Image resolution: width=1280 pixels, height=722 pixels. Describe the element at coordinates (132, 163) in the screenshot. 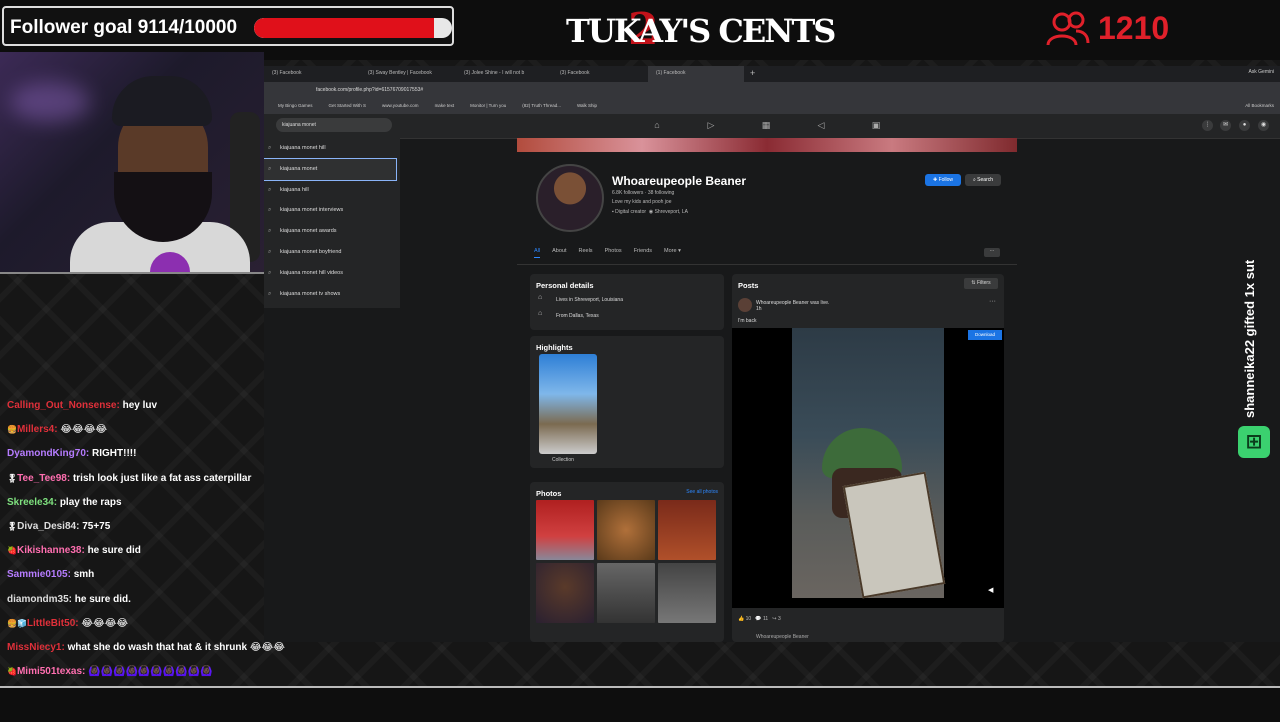

I see `webcam-feed` at that location.